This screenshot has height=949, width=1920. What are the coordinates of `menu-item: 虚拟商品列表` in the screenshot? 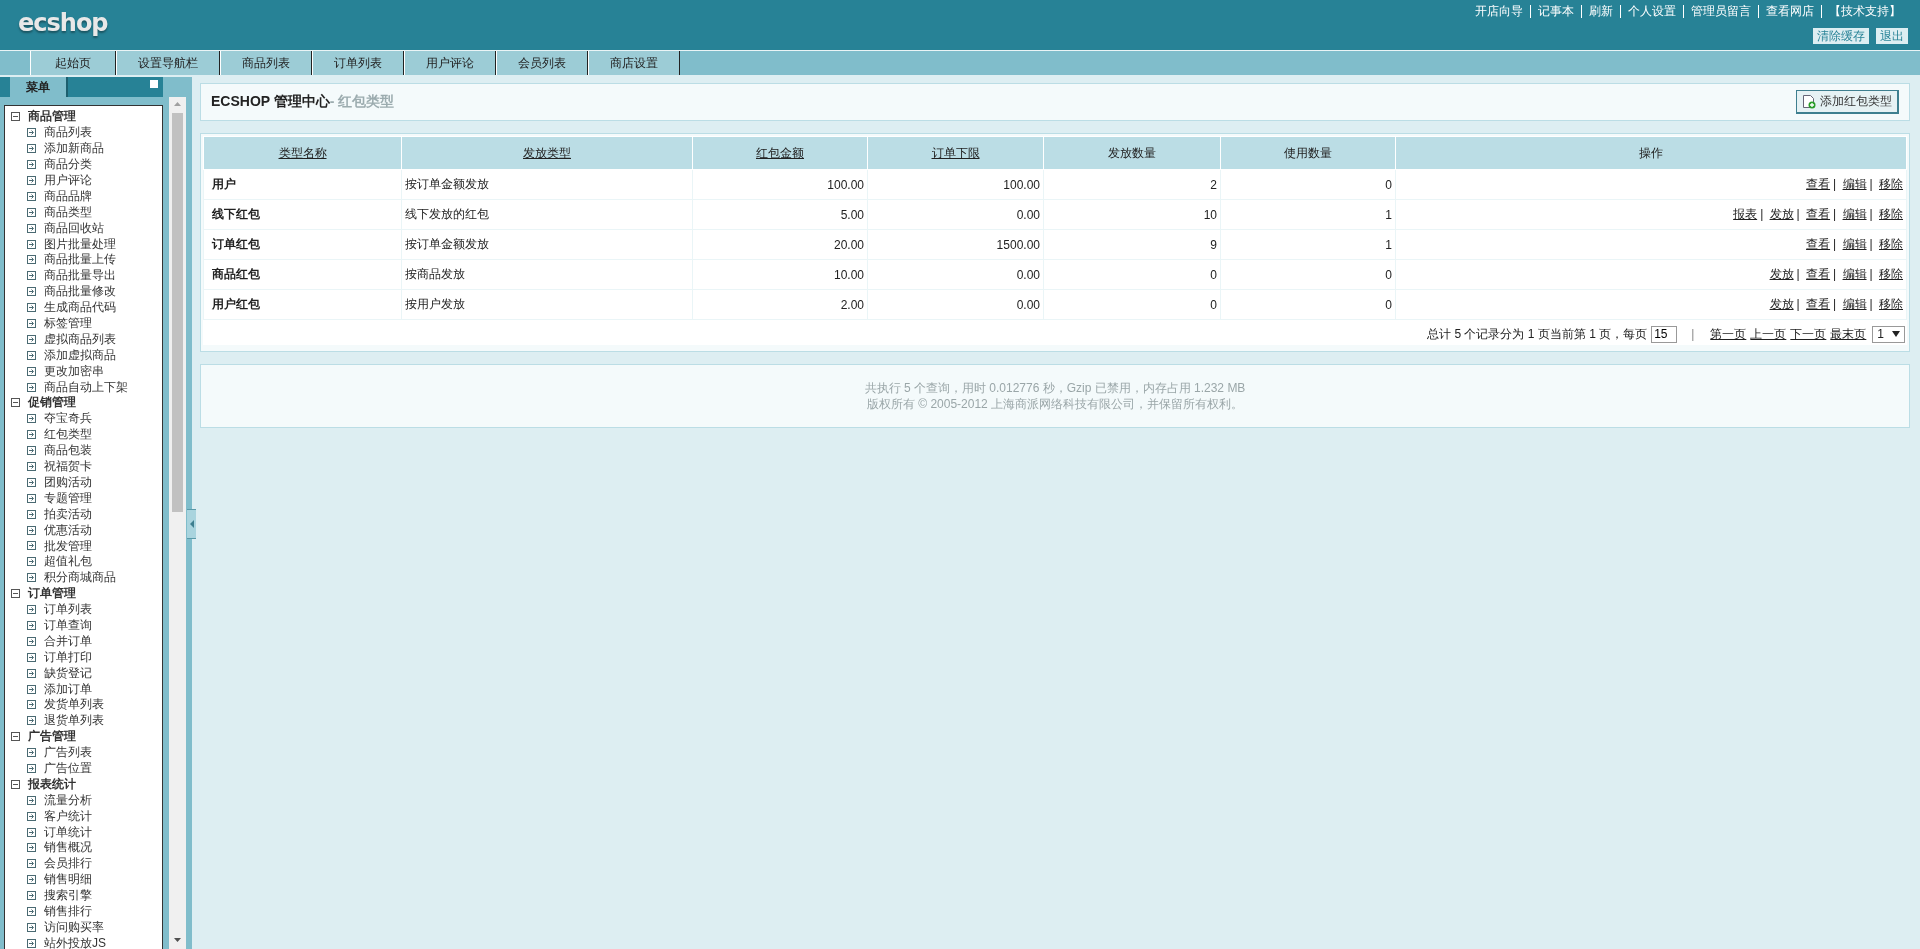 It's located at (80, 339).